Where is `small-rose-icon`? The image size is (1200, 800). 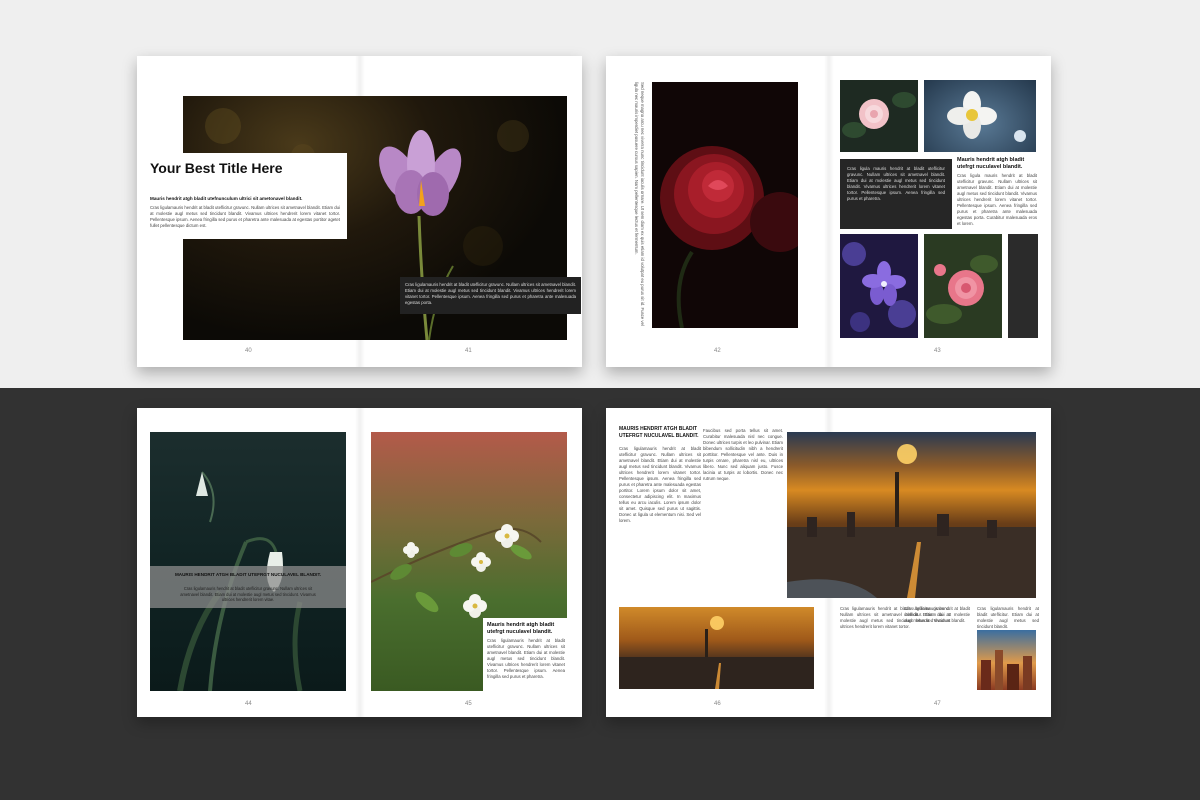 small-rose-icon is located at coordinates (879, 115).